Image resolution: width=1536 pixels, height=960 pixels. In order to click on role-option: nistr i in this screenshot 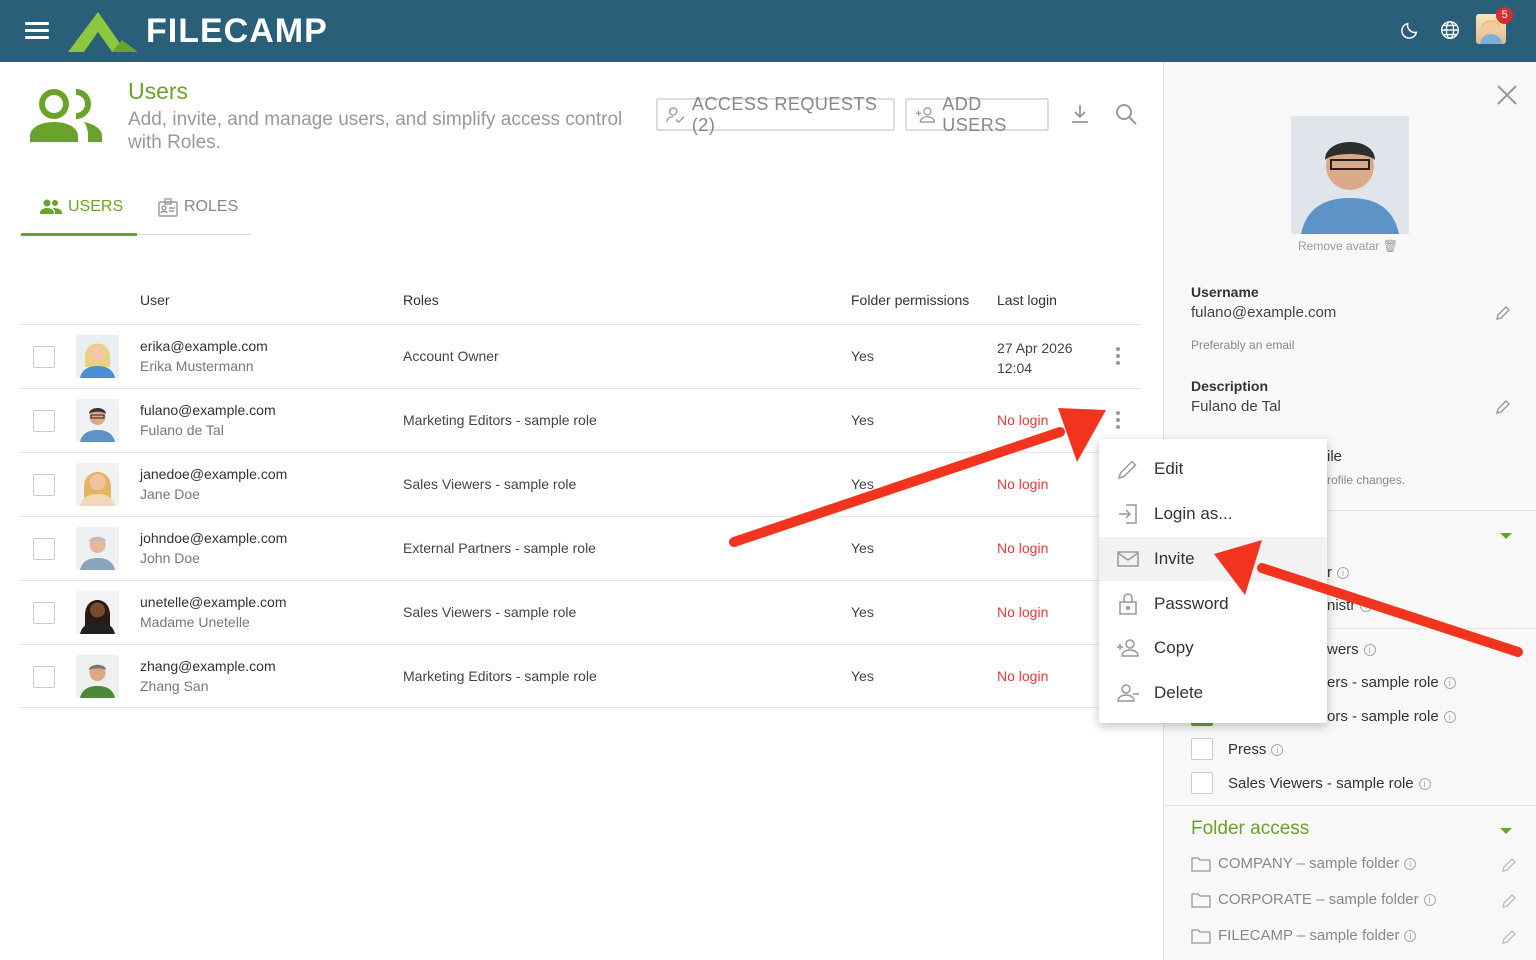, I will do `click(1350, 605)`.